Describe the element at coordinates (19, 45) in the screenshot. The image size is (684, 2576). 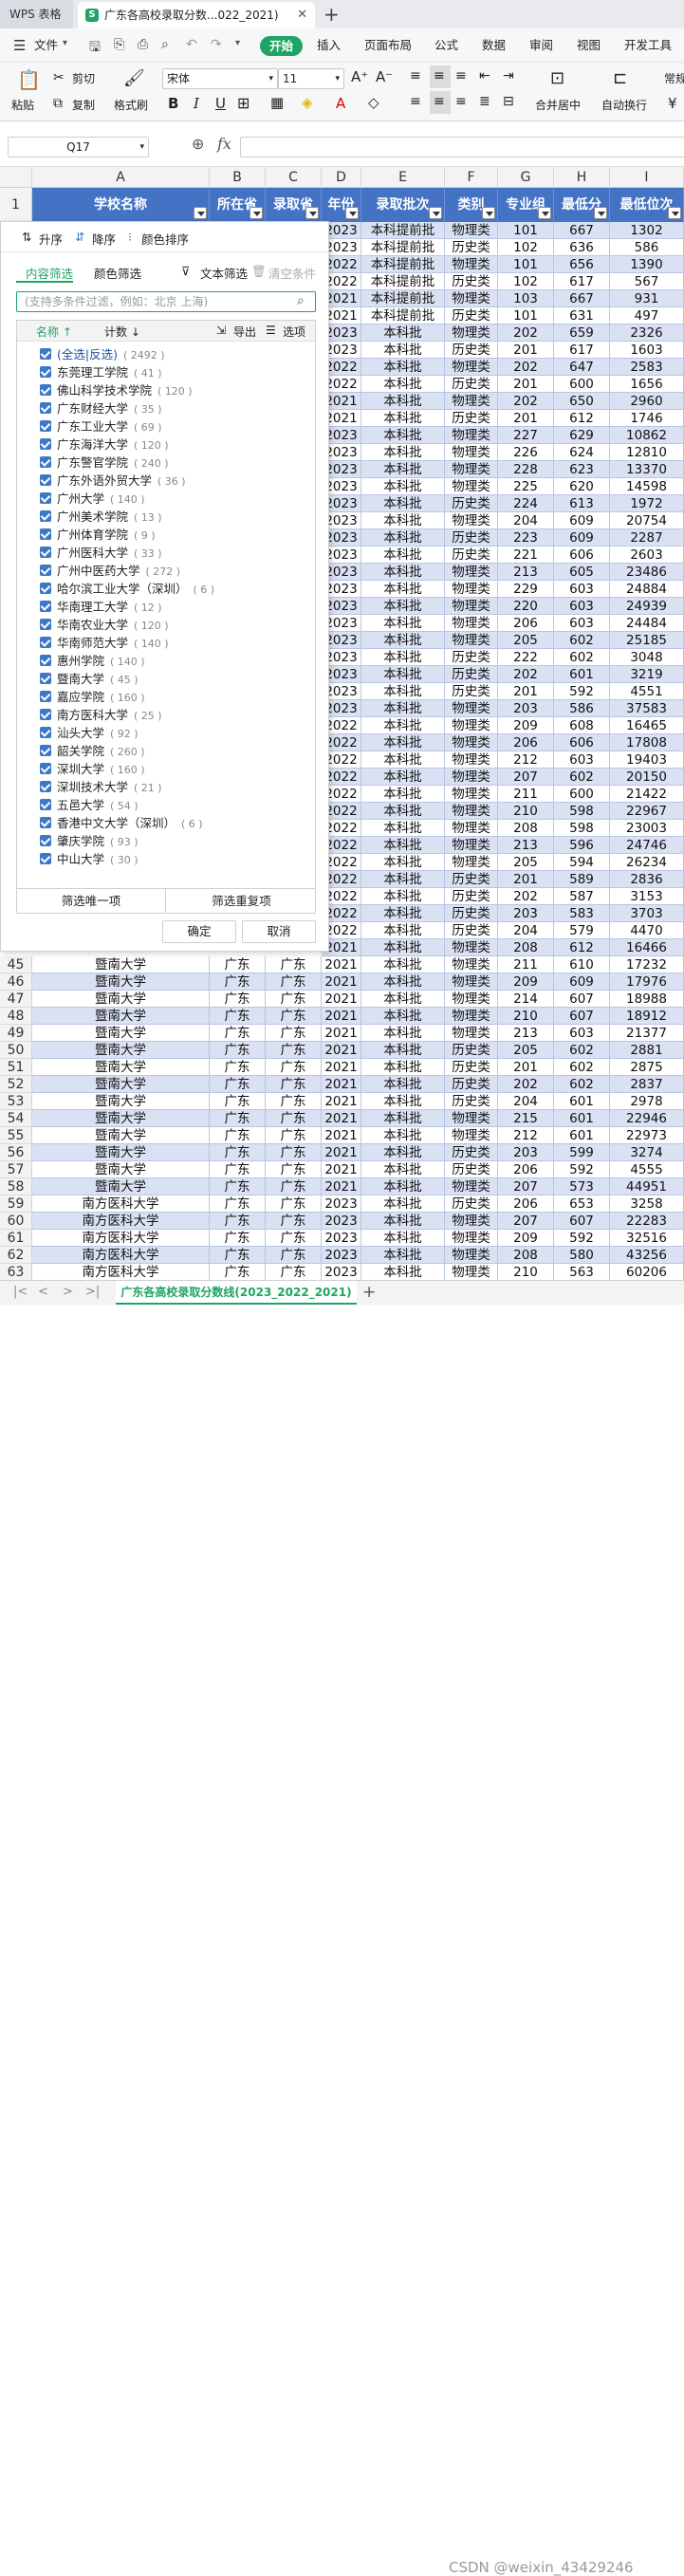
I see `hamburger-menu-icon: ☰` at that location.